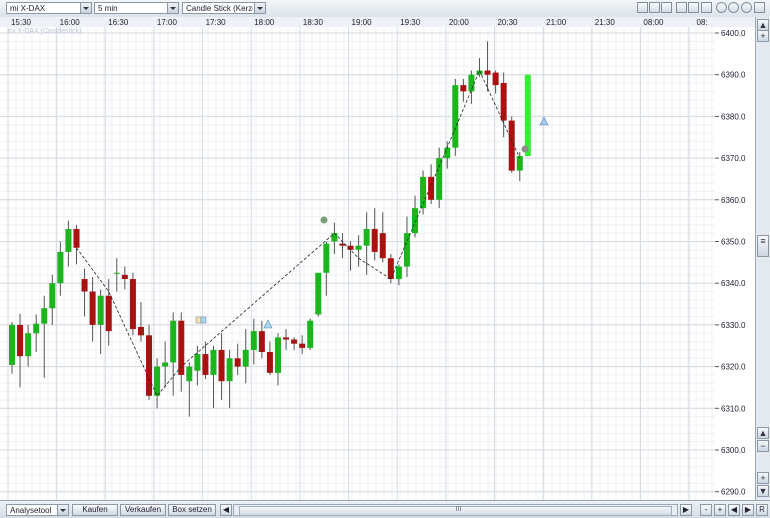  What do you see at coordinates (95, 510) in the screenshot?
I see `buy-button: Kaufen` at bounding box center [95, 510].